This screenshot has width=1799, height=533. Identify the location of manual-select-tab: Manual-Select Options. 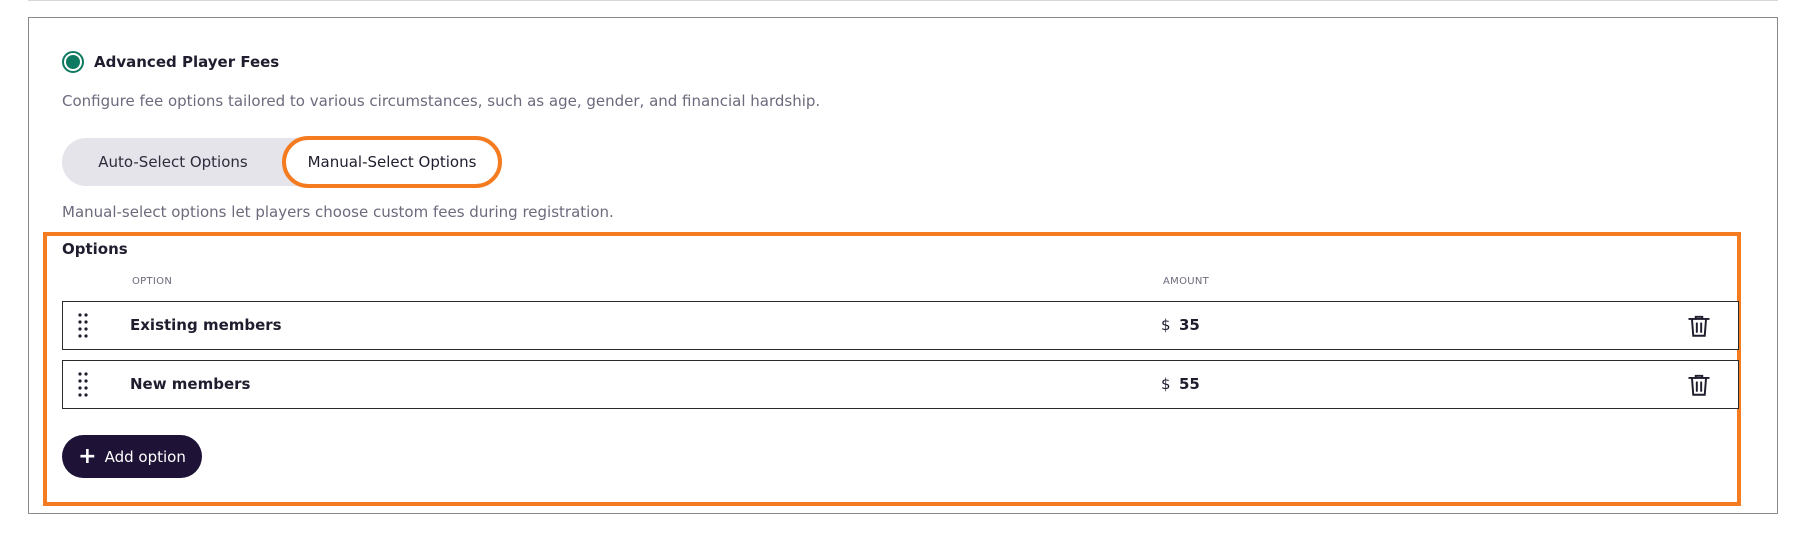
(392, 162).